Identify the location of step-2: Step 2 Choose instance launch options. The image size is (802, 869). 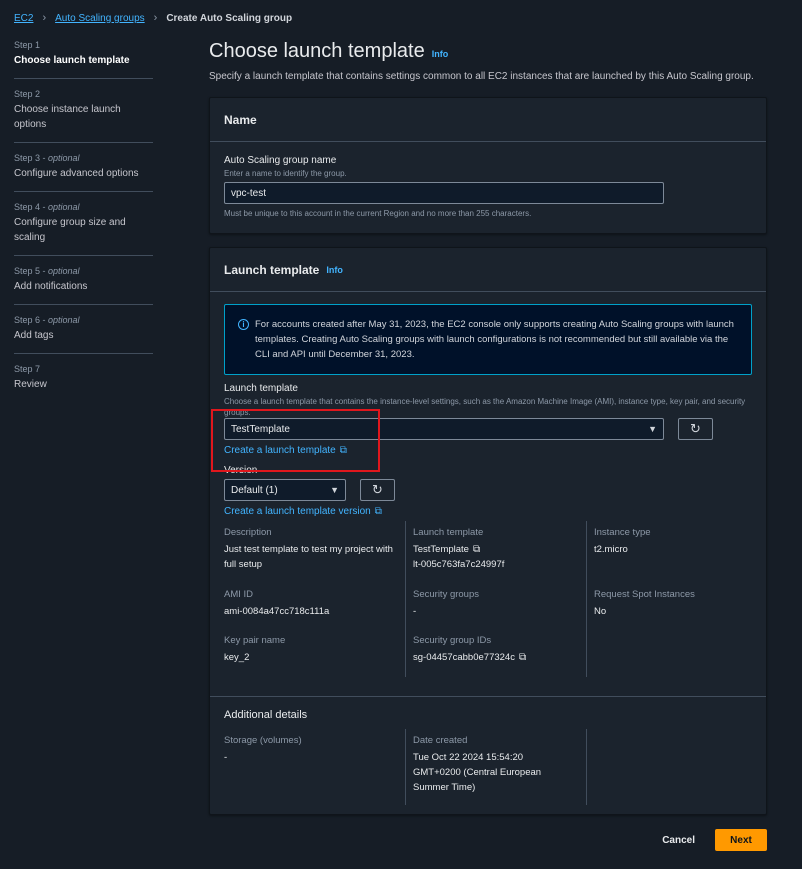
(83, 116).